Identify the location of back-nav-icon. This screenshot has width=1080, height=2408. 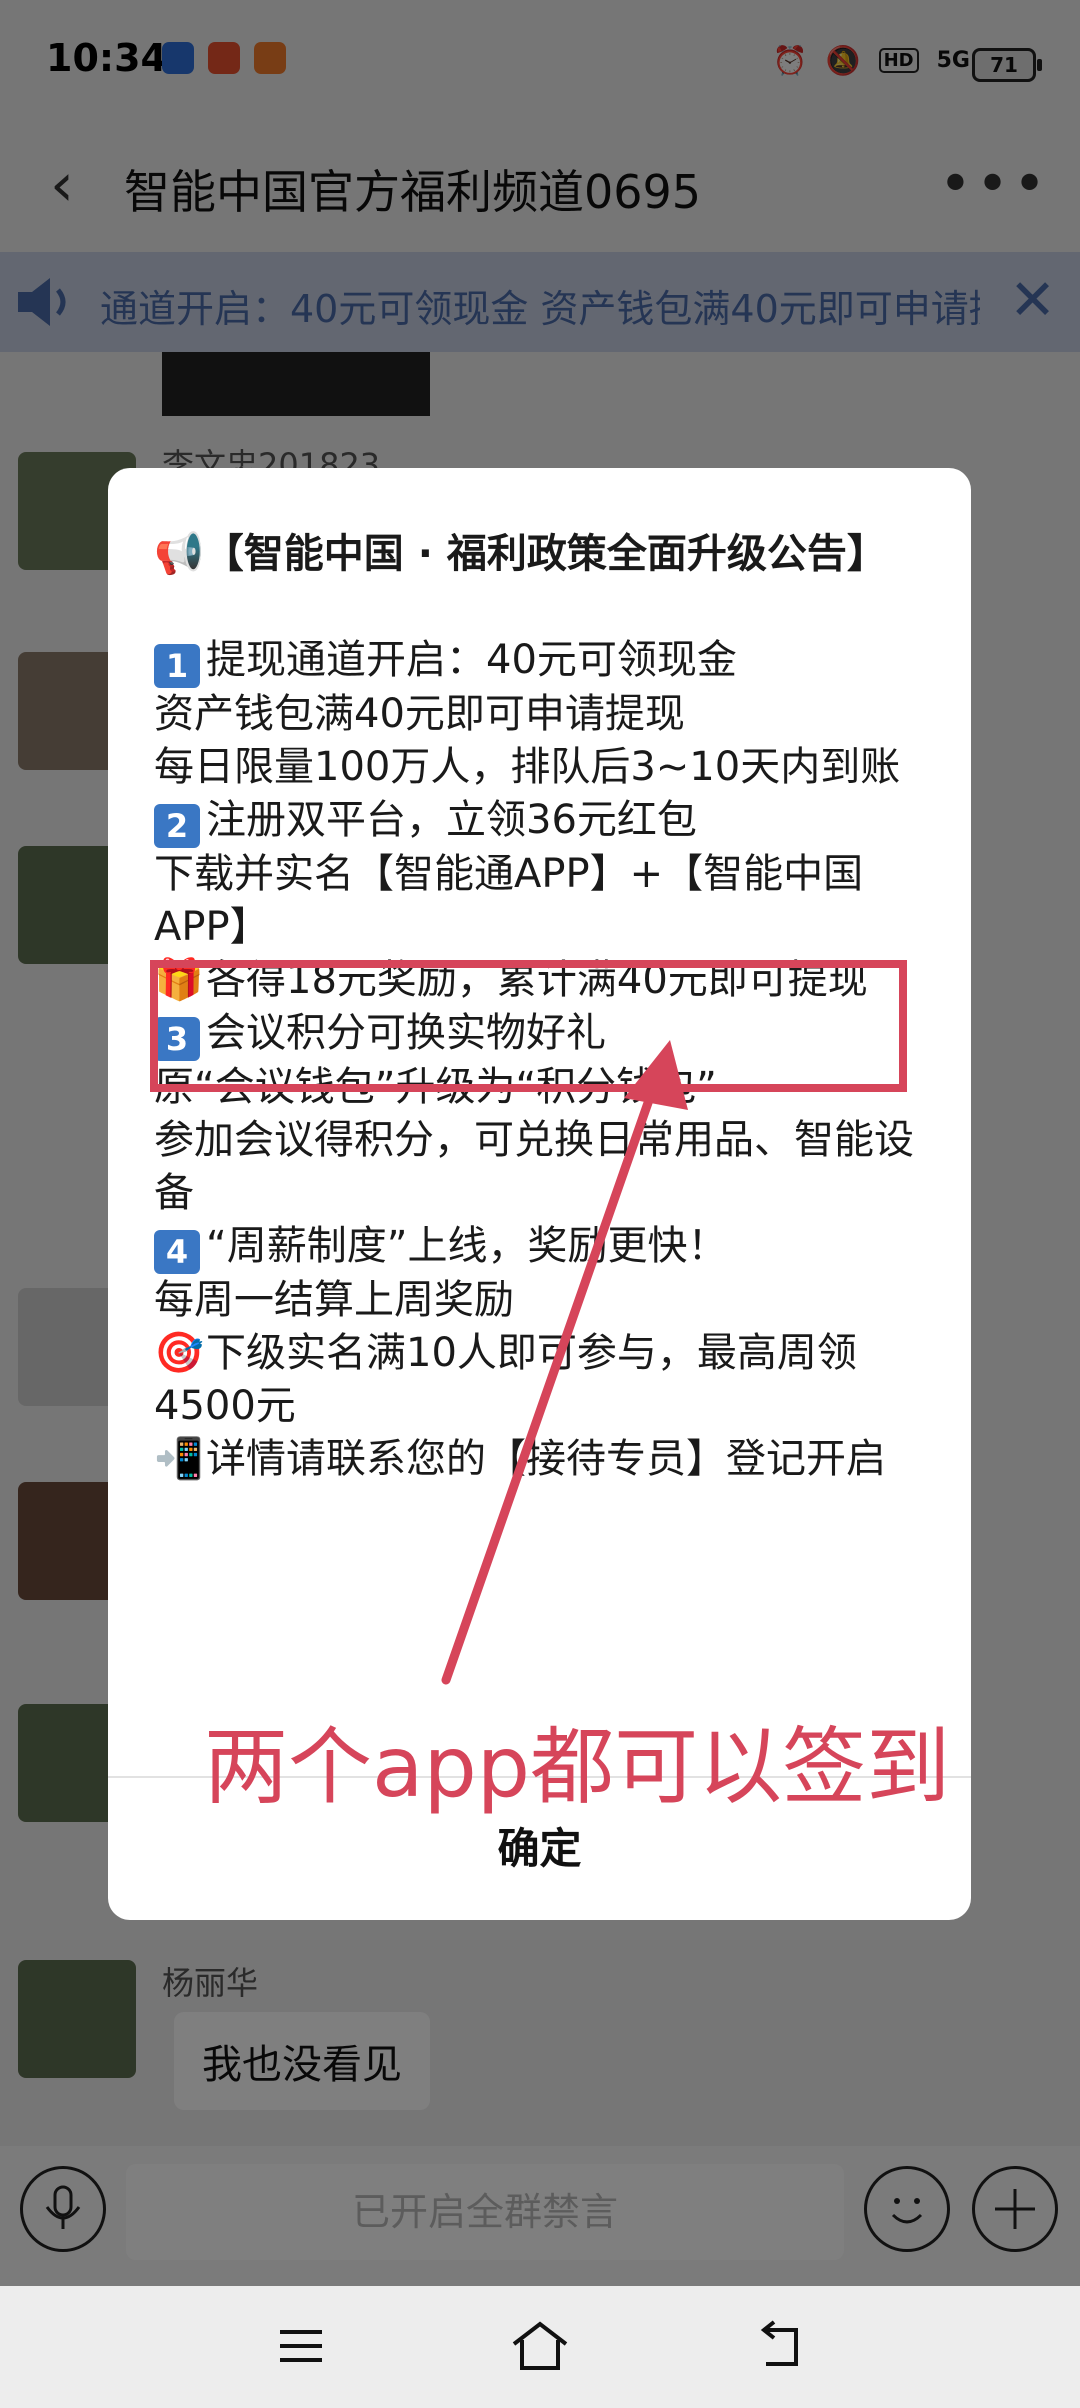
(780, 2346).